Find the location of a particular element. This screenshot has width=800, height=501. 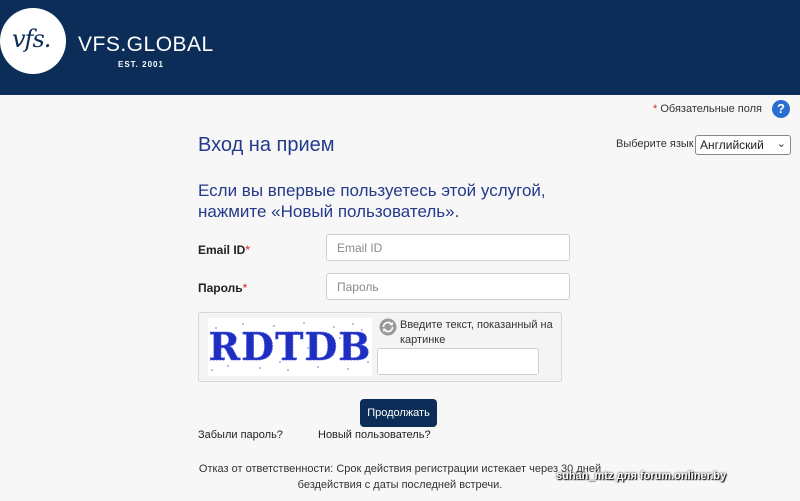

chevron-down-icon: ⌄ is located at coordinates (781, 144).